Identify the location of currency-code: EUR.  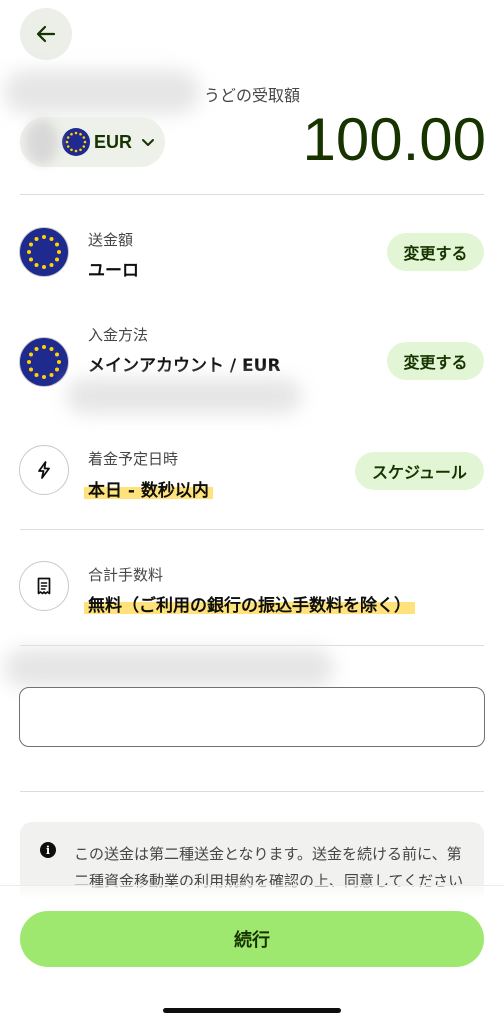
(113, 141).